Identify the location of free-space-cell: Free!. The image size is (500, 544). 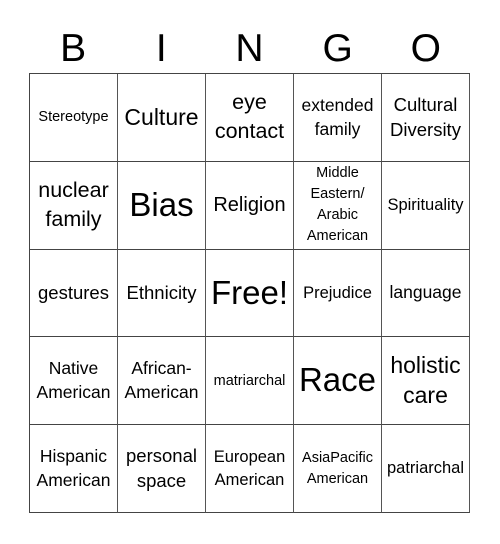
(250, 293).